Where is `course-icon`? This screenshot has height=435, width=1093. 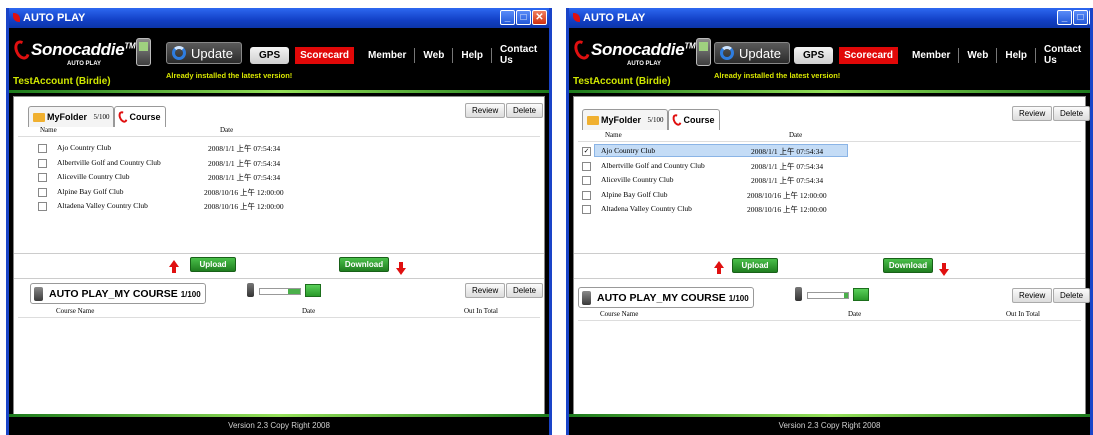
course-icon is located at coordinates (677, 120).